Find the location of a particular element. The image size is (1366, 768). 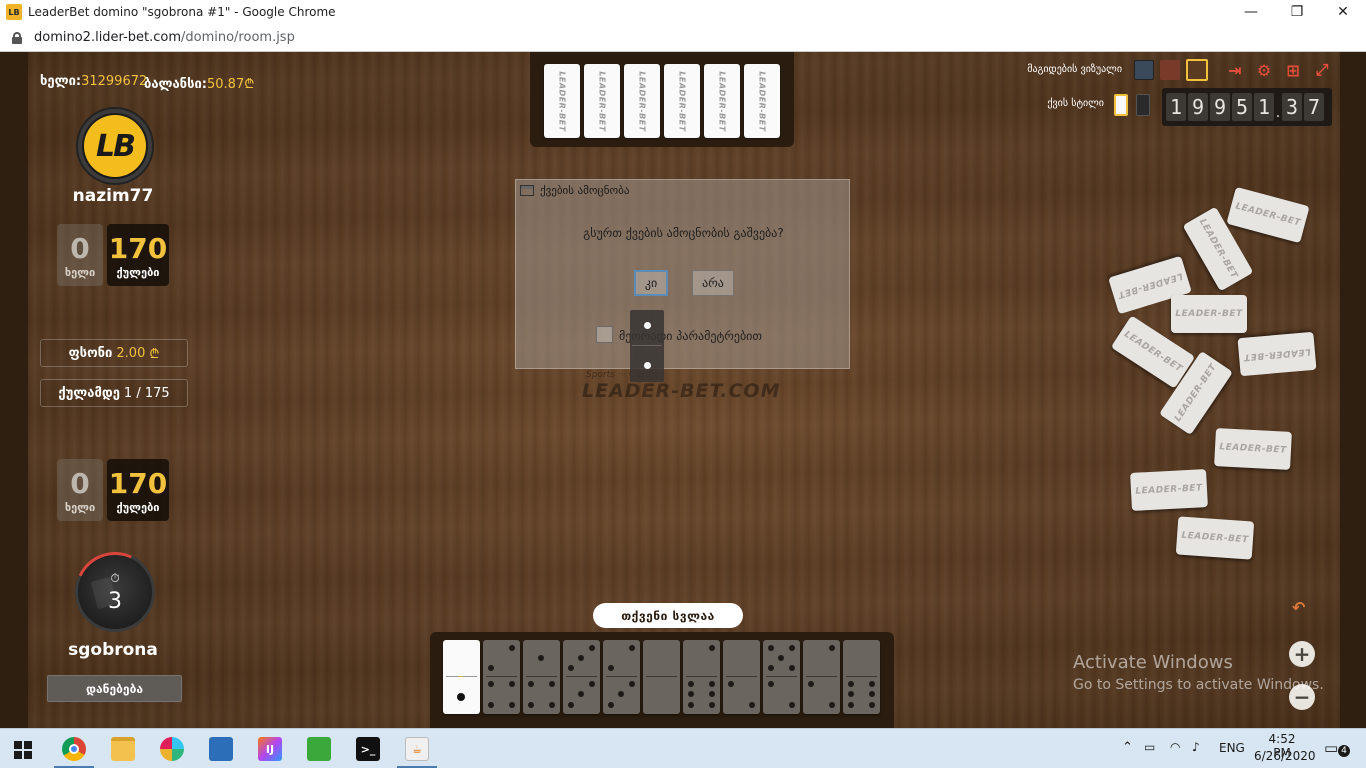

zoom-in-icon: + is located at coordinates (1302, 654).